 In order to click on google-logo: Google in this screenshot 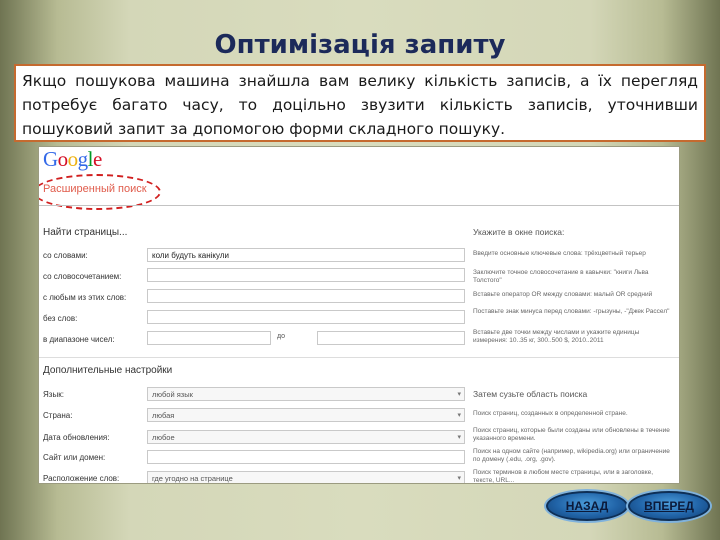, I will do `click(72, 159)`.